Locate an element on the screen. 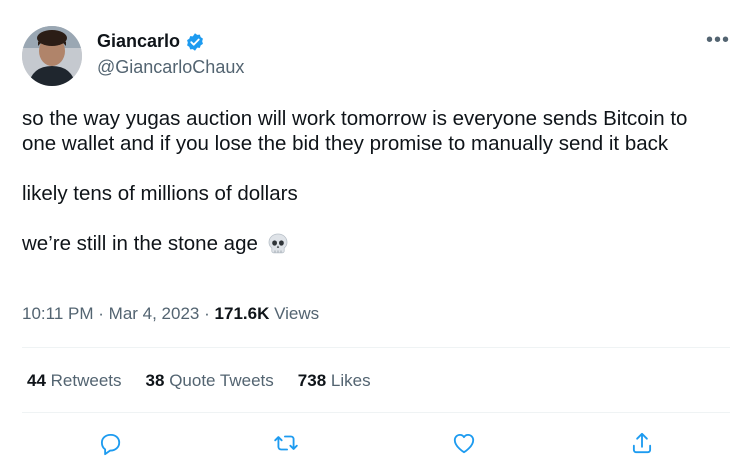  retweet-button is located at coordinates (286, 443).